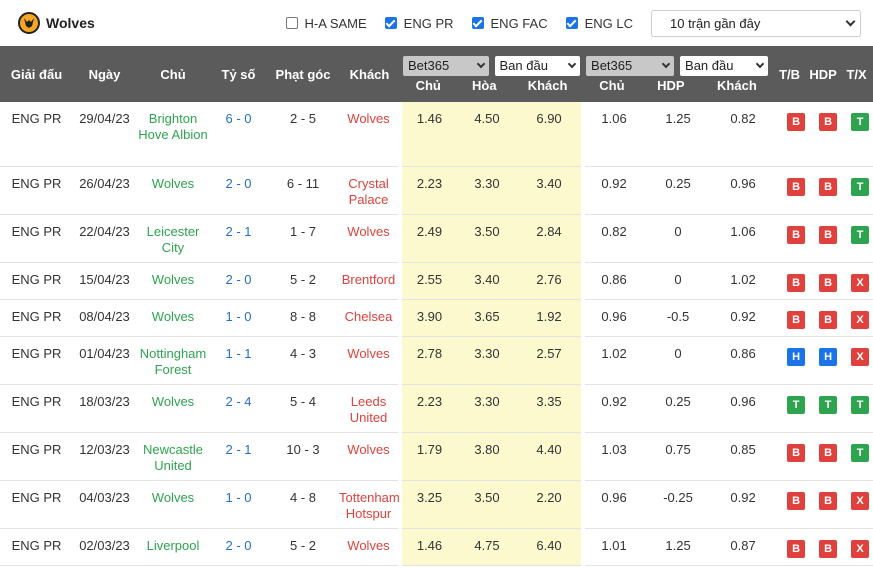 Image resolution: width=873 pixels, height=569 pixels. What do you see at coordinates (238, 74) in the screenshot?
I see `col-score: Tỷ số` at bounding box center [238, 74].